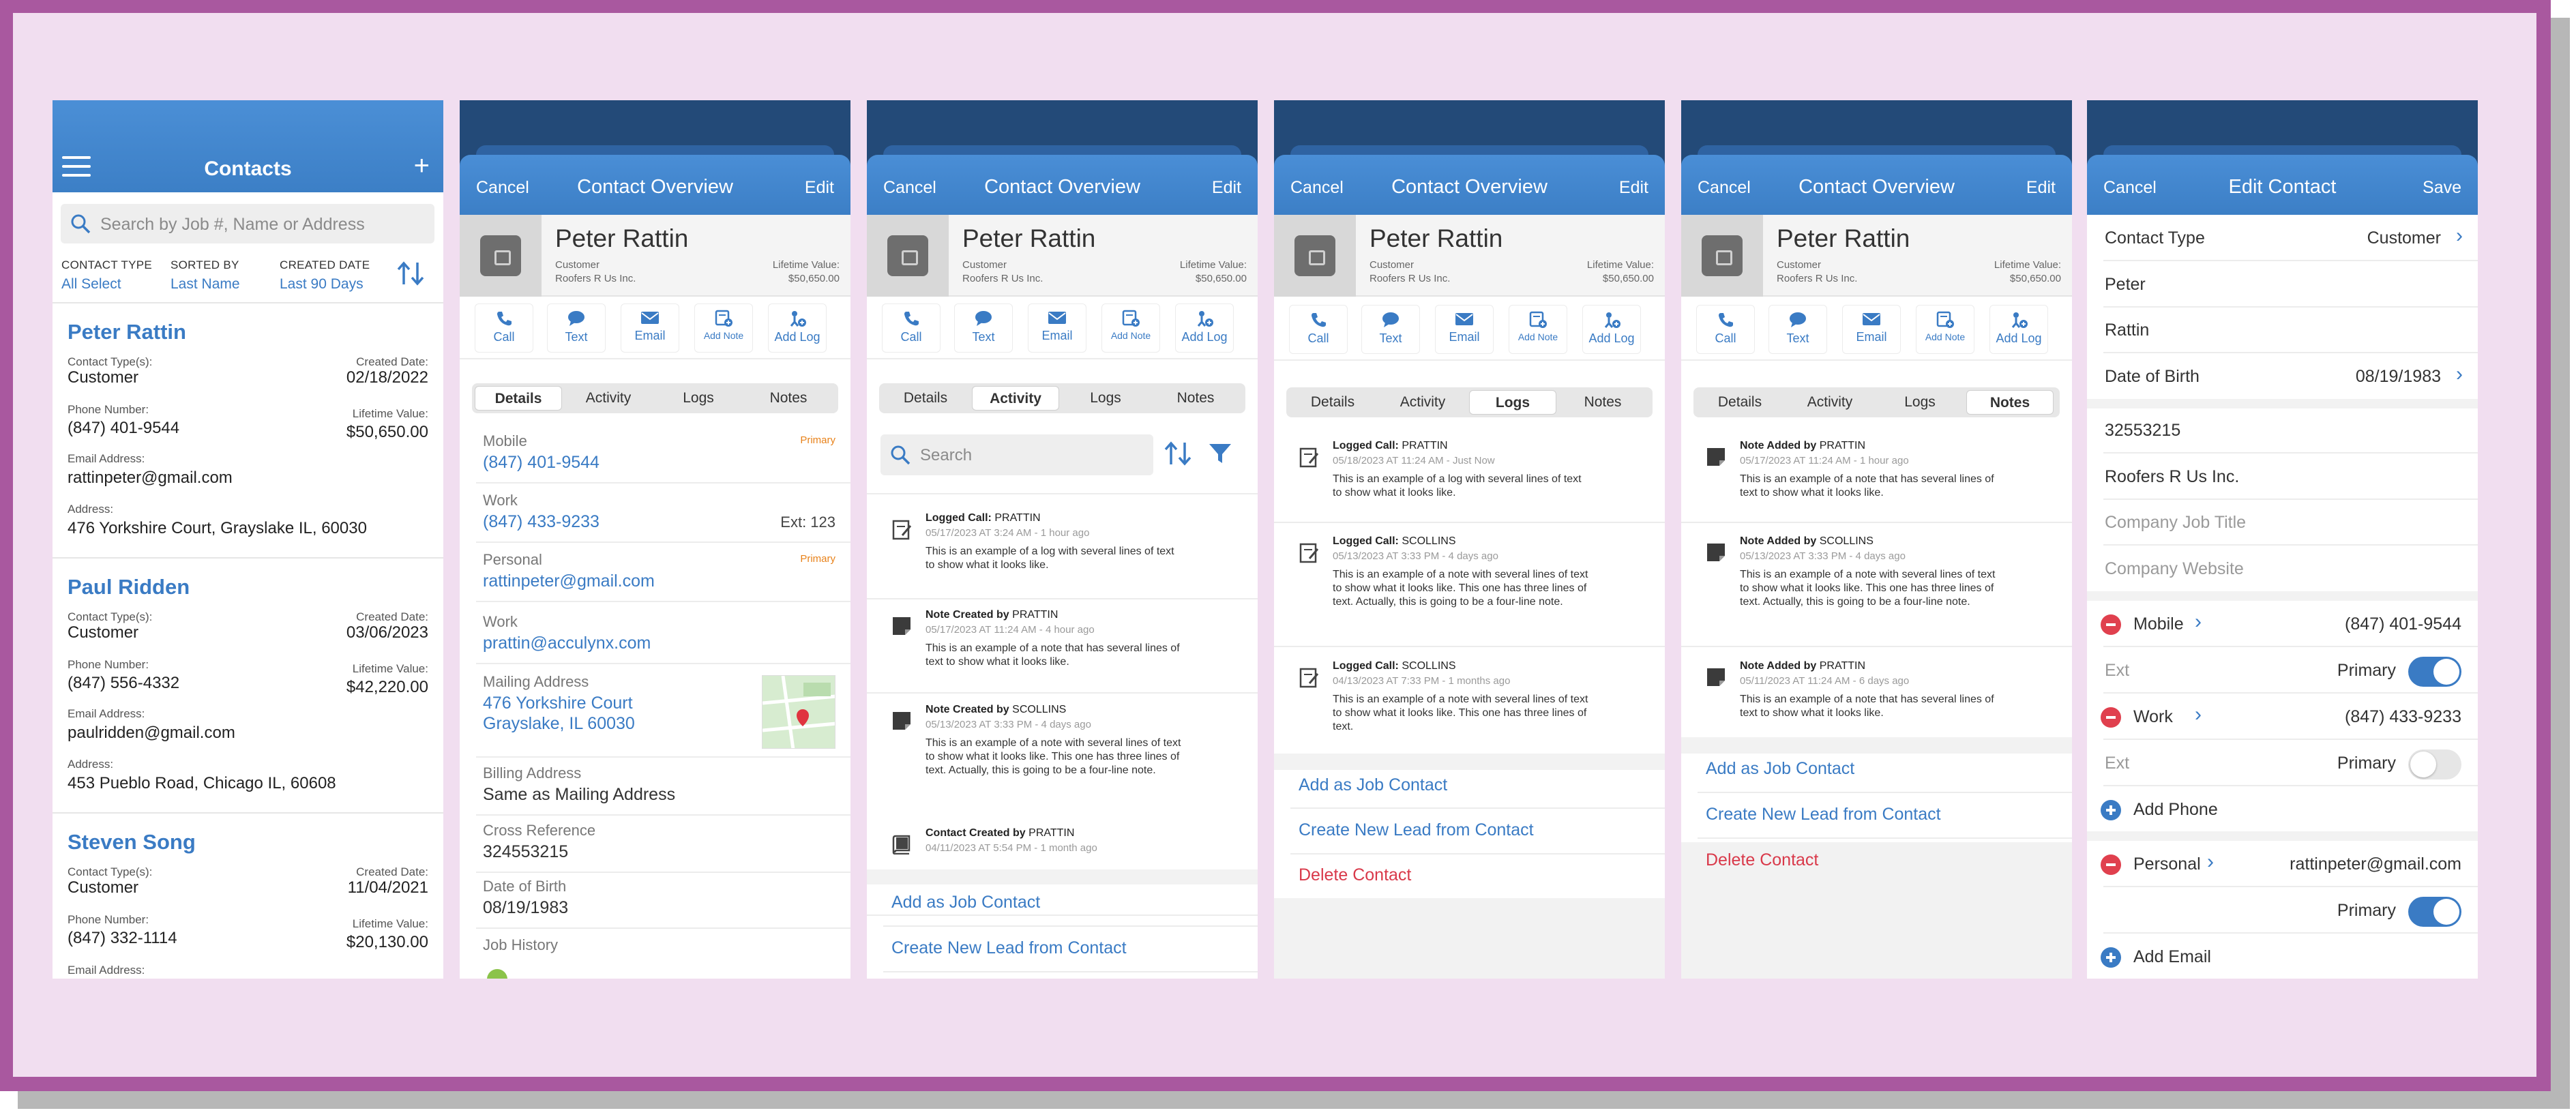 The image size is (2576, 1115). I want to click on add-email-icon, so click(2111, 957).